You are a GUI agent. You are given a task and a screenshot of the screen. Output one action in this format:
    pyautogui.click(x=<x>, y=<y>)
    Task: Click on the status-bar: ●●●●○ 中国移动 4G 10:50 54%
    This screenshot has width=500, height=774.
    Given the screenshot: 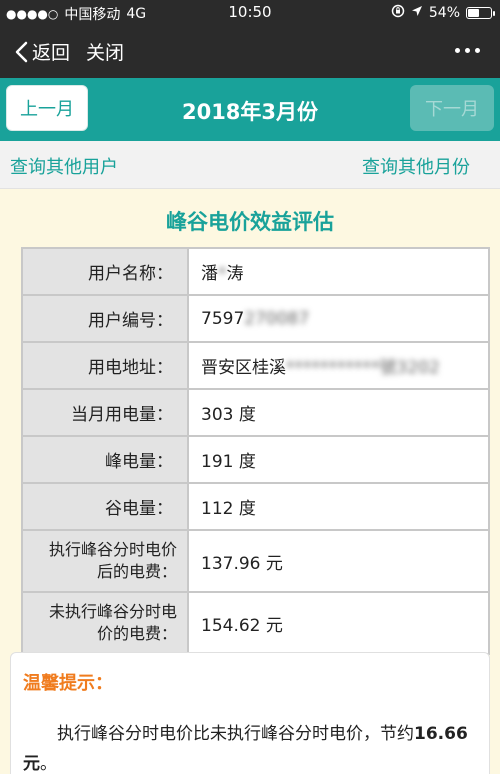 What is the action you would take?
    pyautogui.click(x=250, y=13)
    